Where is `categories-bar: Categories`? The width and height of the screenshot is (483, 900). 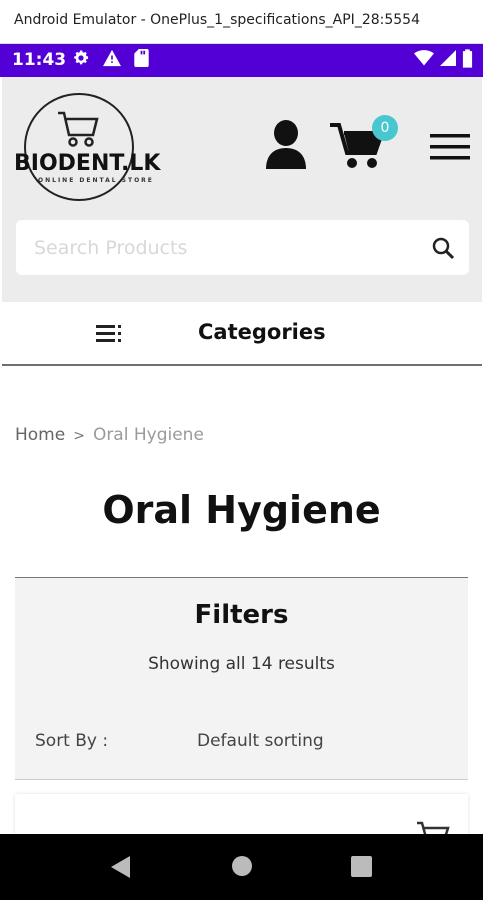
categories-bar: Categories is located at coordinates (242, 334).